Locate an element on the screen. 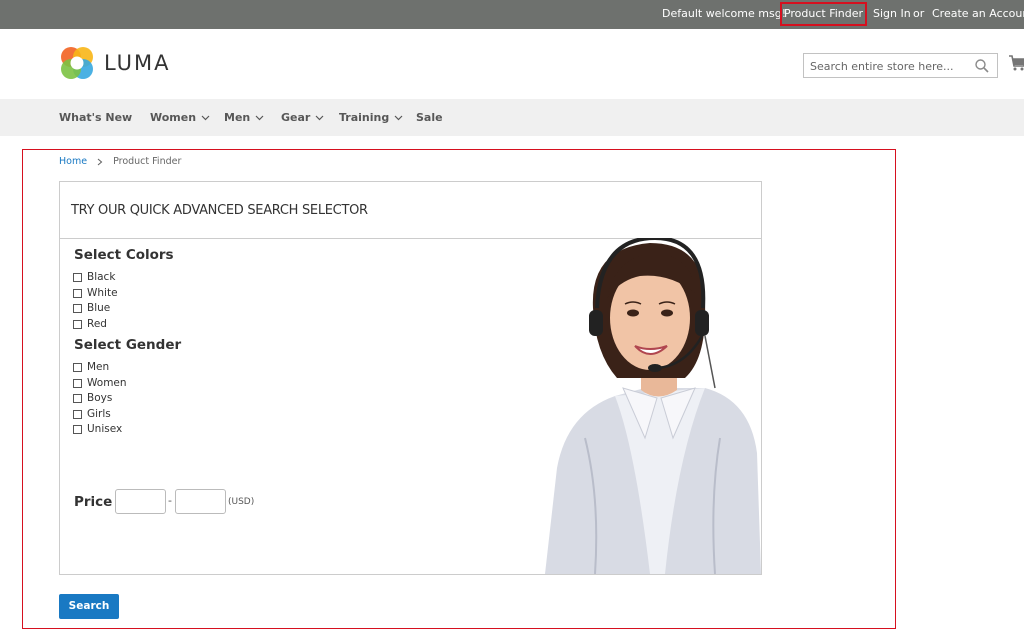  store-search is located at coordinates (900, 65).